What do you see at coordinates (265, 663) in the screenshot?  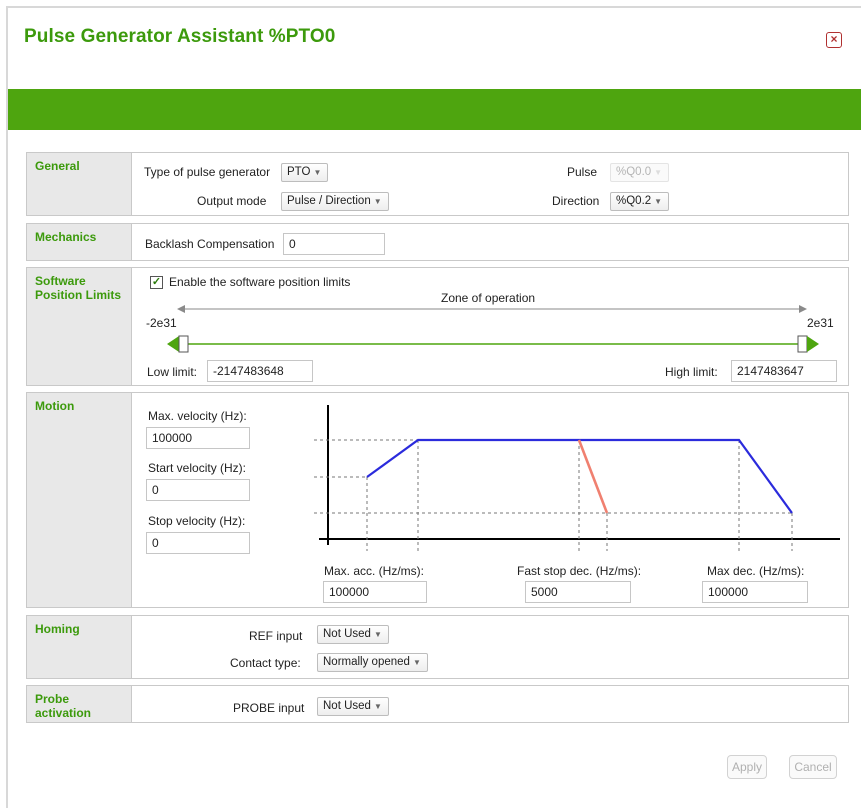 I see `contact-type-label: Contact type:` at bounding box center [265, 663].